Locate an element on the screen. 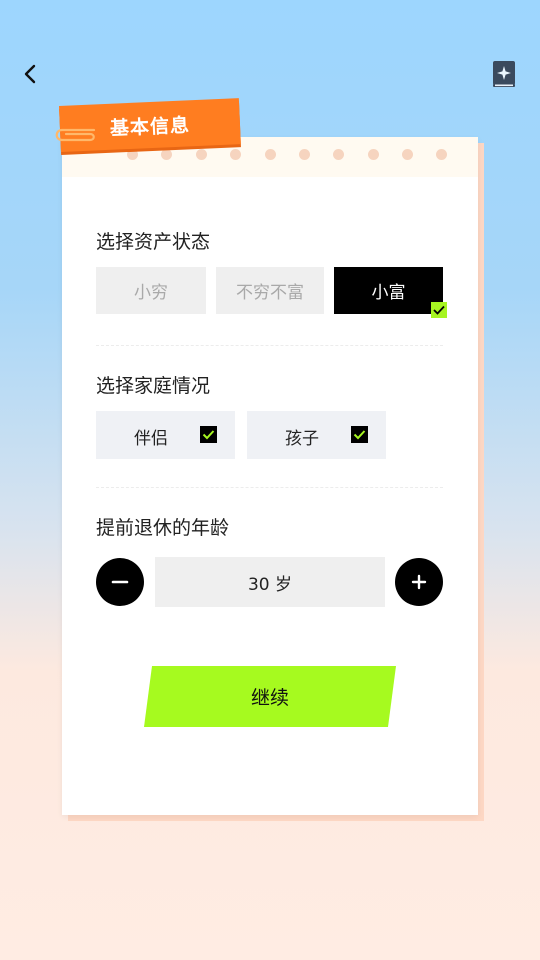 Image resolution: width=540 pixels, height=960 pixels. family-option-child: 孩子 is located at coordinates (316, 435).